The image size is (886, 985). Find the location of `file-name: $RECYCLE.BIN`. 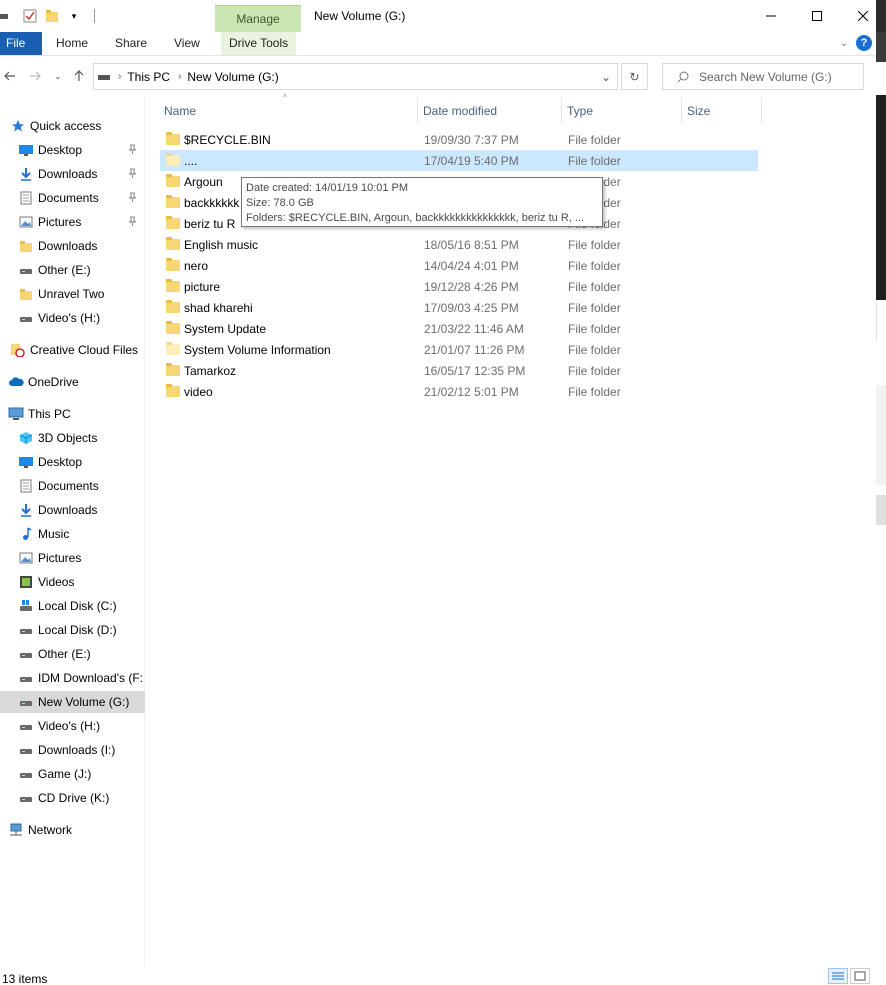

file-name: $RECYCLE.BIN is located at coordinates (227, 140).